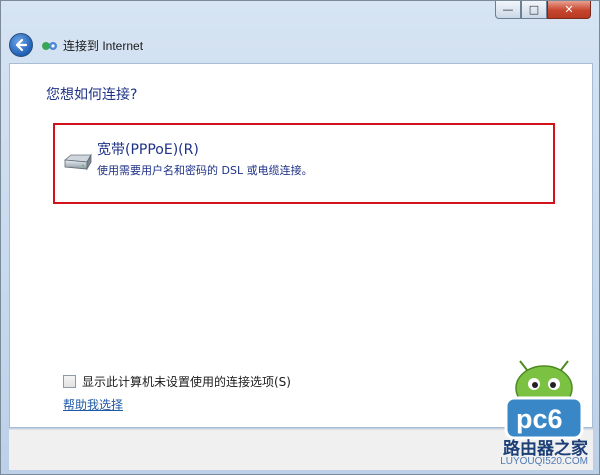 The width and height of the screenshot is (600, 475). Describe the element at coordinates (205, 170) in the screenshot. I see `option-description: 使用需要用户名和密码的 DSL 或电缆连接。` at that location.